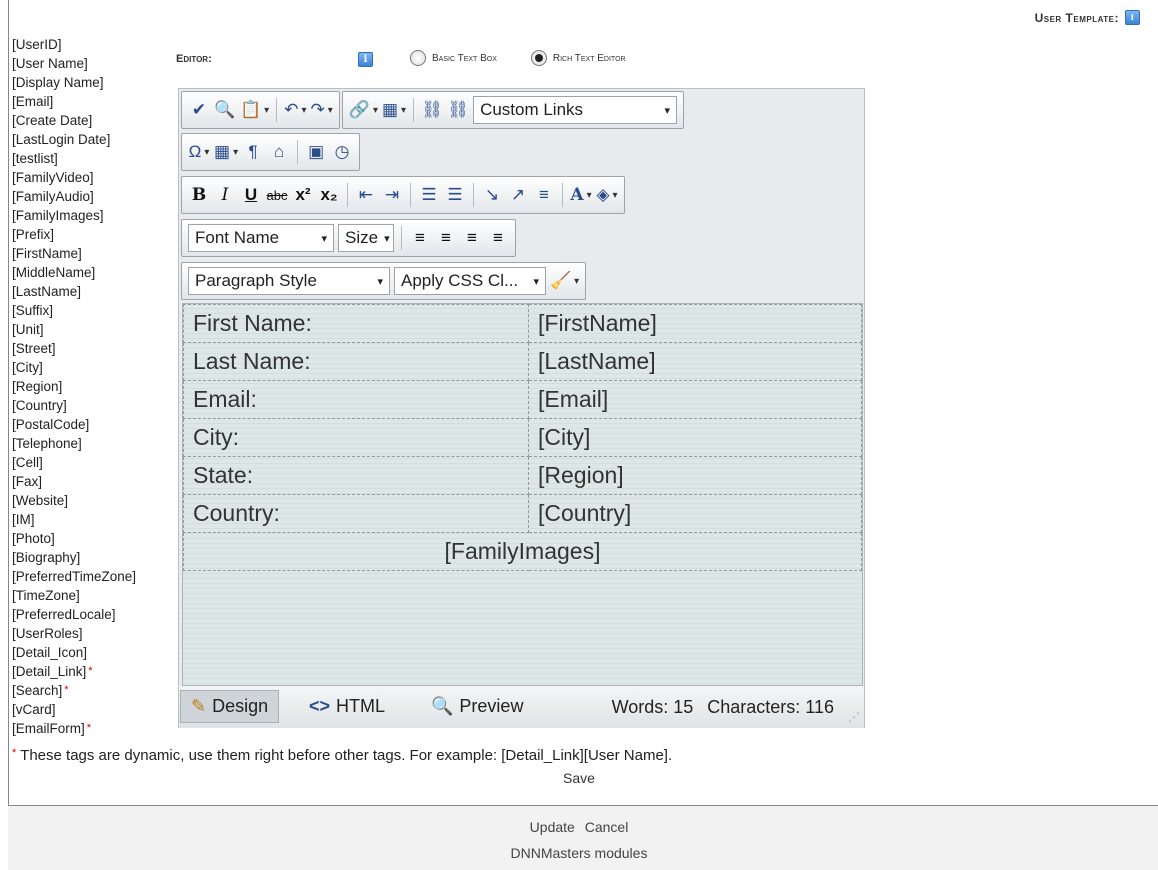  I want to click on custom-links-select: Custom Links, so click(575, 110).